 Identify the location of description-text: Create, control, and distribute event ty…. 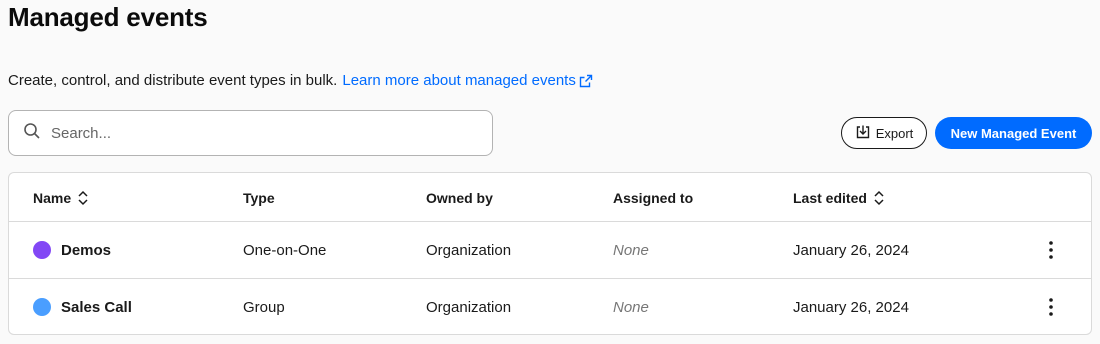
(173, 80).